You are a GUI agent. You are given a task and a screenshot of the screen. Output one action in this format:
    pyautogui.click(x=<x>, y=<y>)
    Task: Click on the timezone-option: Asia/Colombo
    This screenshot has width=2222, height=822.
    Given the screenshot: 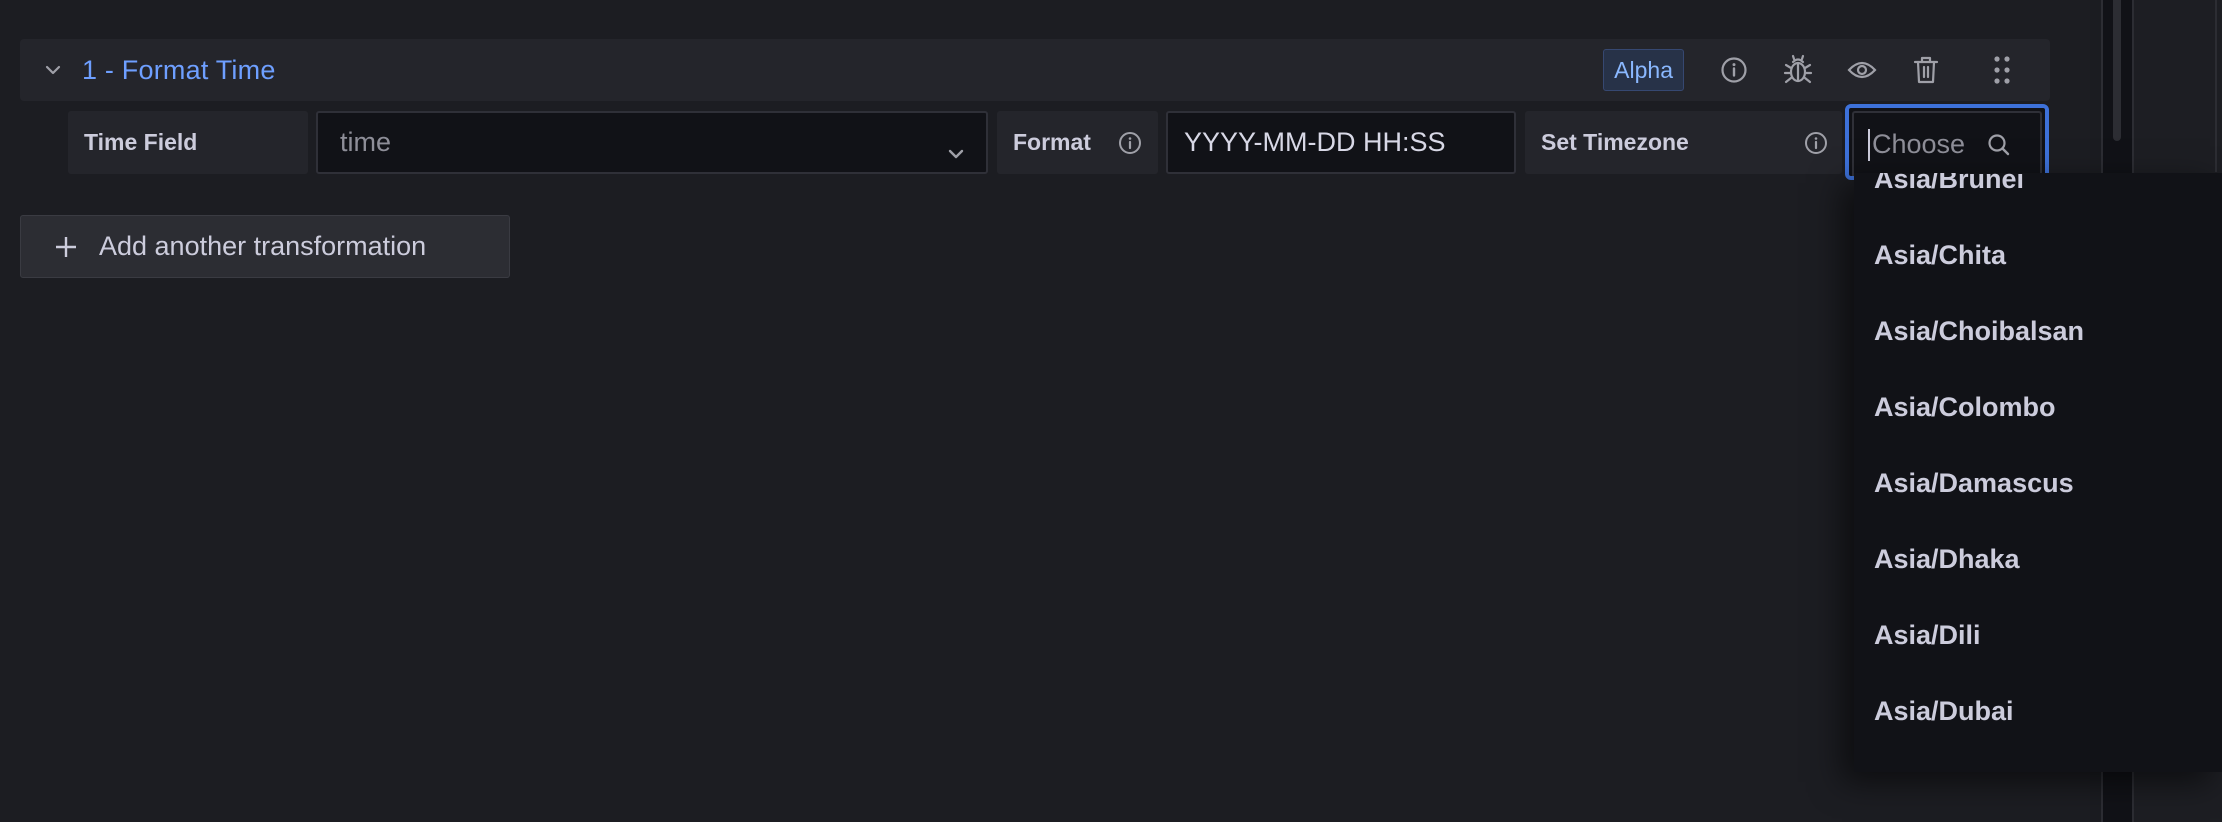 What is the action you would take?
    pyautogui.click(x=2038, y=407)
    